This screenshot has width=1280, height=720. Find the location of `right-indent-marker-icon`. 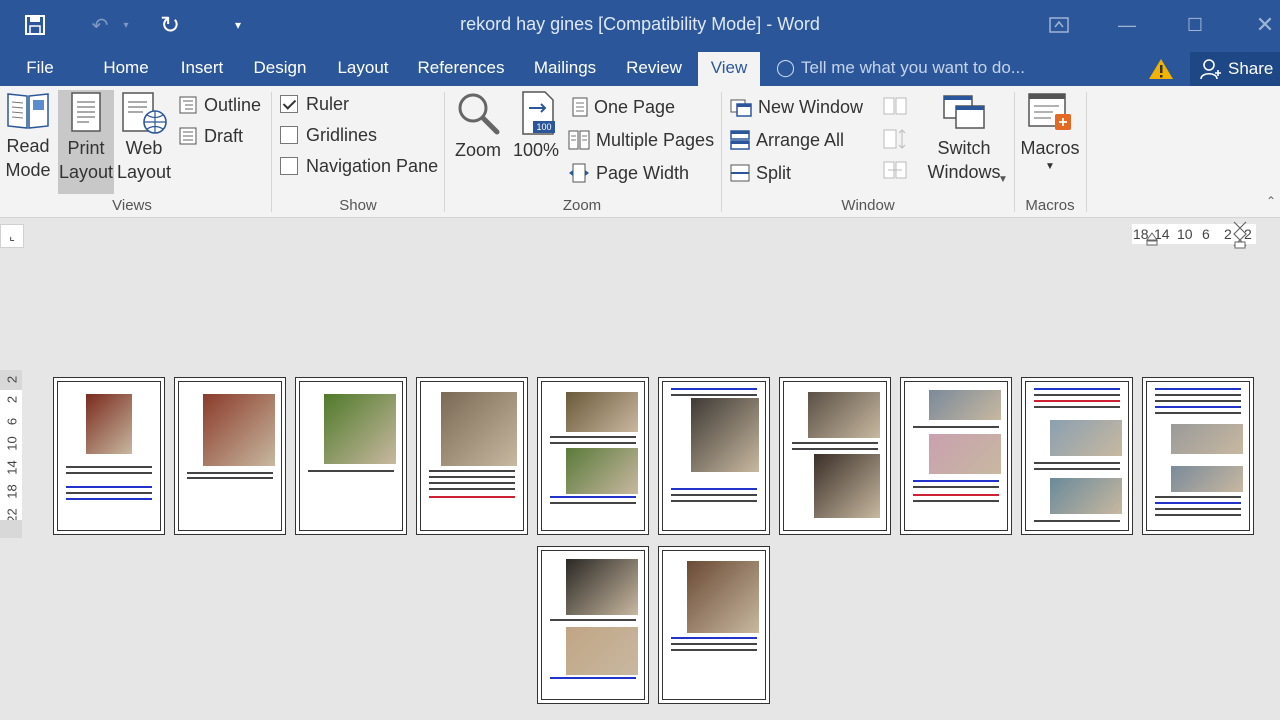

right-indent-marker-icon is located at coordinates (1240, 235).